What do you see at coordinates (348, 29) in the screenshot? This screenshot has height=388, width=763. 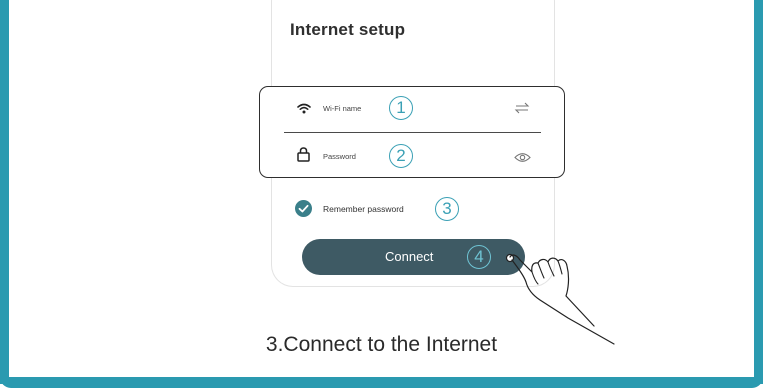 I see `page-title: Internet setup` at bounding box center [348, 29].